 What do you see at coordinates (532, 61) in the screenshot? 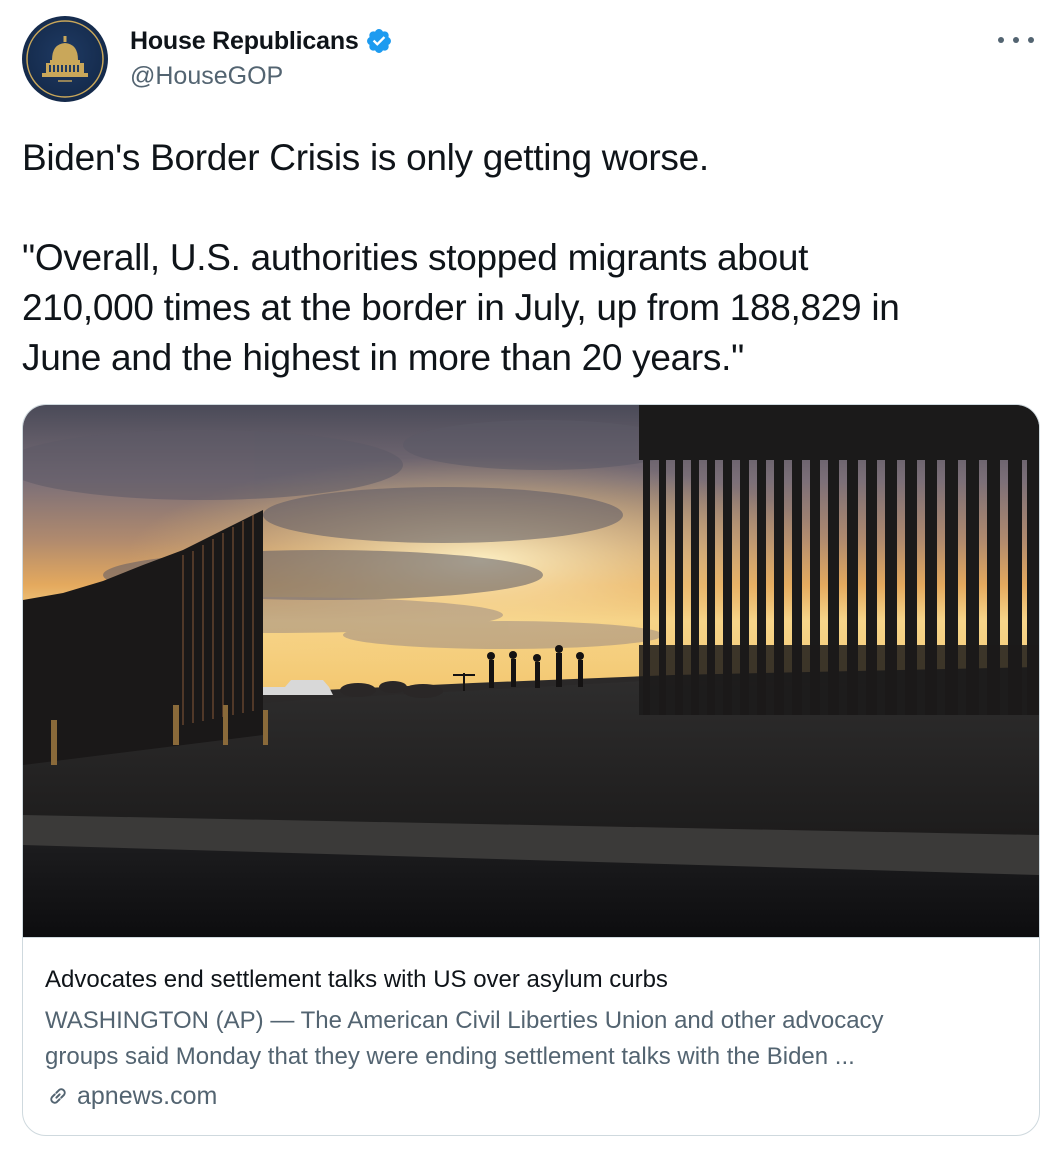
I see `tweet-header: House Republicans @HouseGOP` at bounding box center [532, 61].